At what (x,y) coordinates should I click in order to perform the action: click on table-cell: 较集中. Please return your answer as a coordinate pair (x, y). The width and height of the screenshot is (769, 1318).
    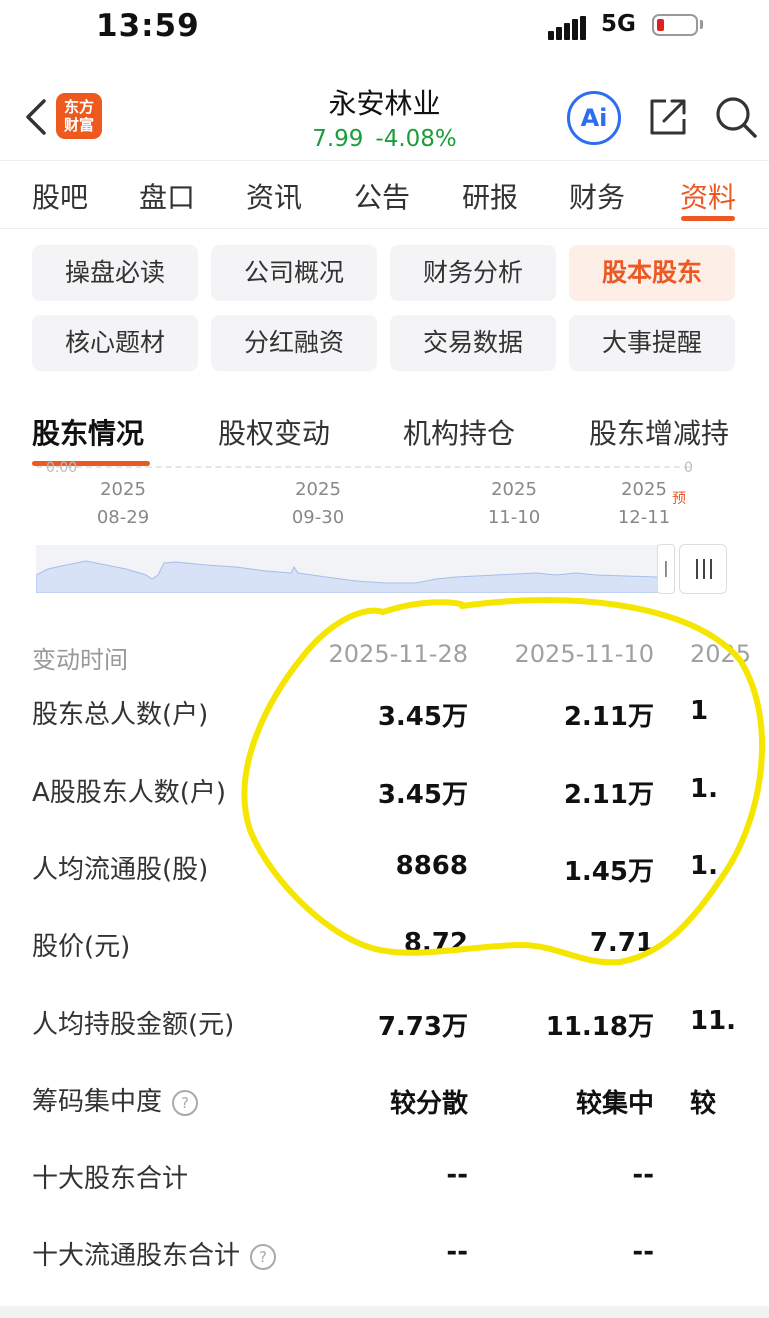
    Looking at the image, I should click on (614, 1104).